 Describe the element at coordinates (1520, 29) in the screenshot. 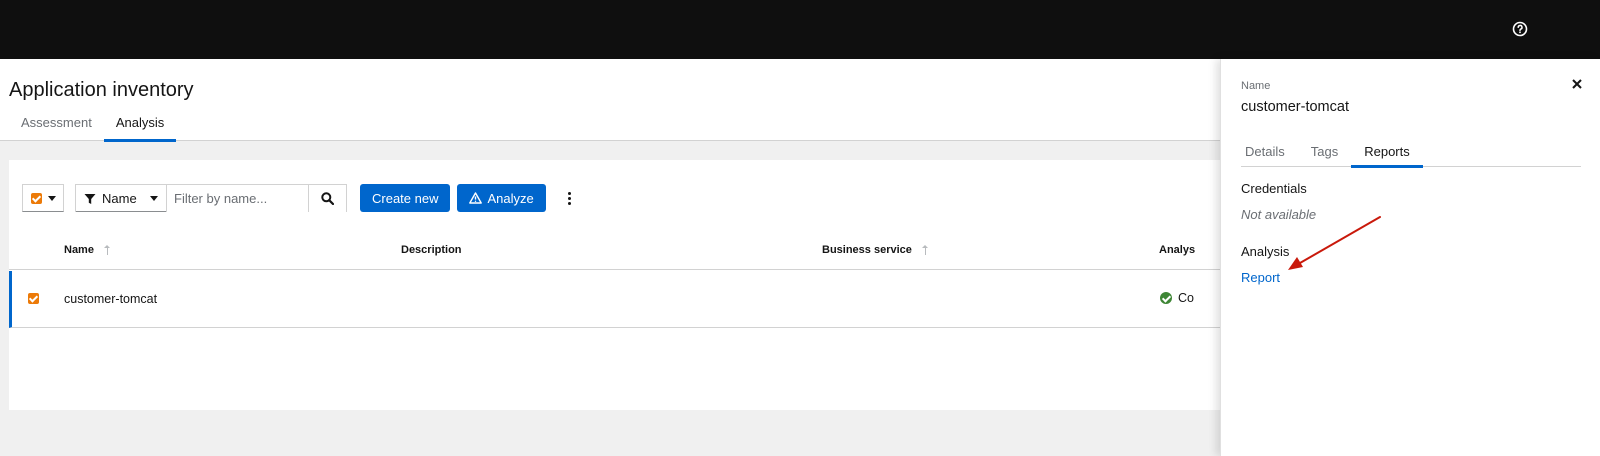

I see `help-icon` at that location.